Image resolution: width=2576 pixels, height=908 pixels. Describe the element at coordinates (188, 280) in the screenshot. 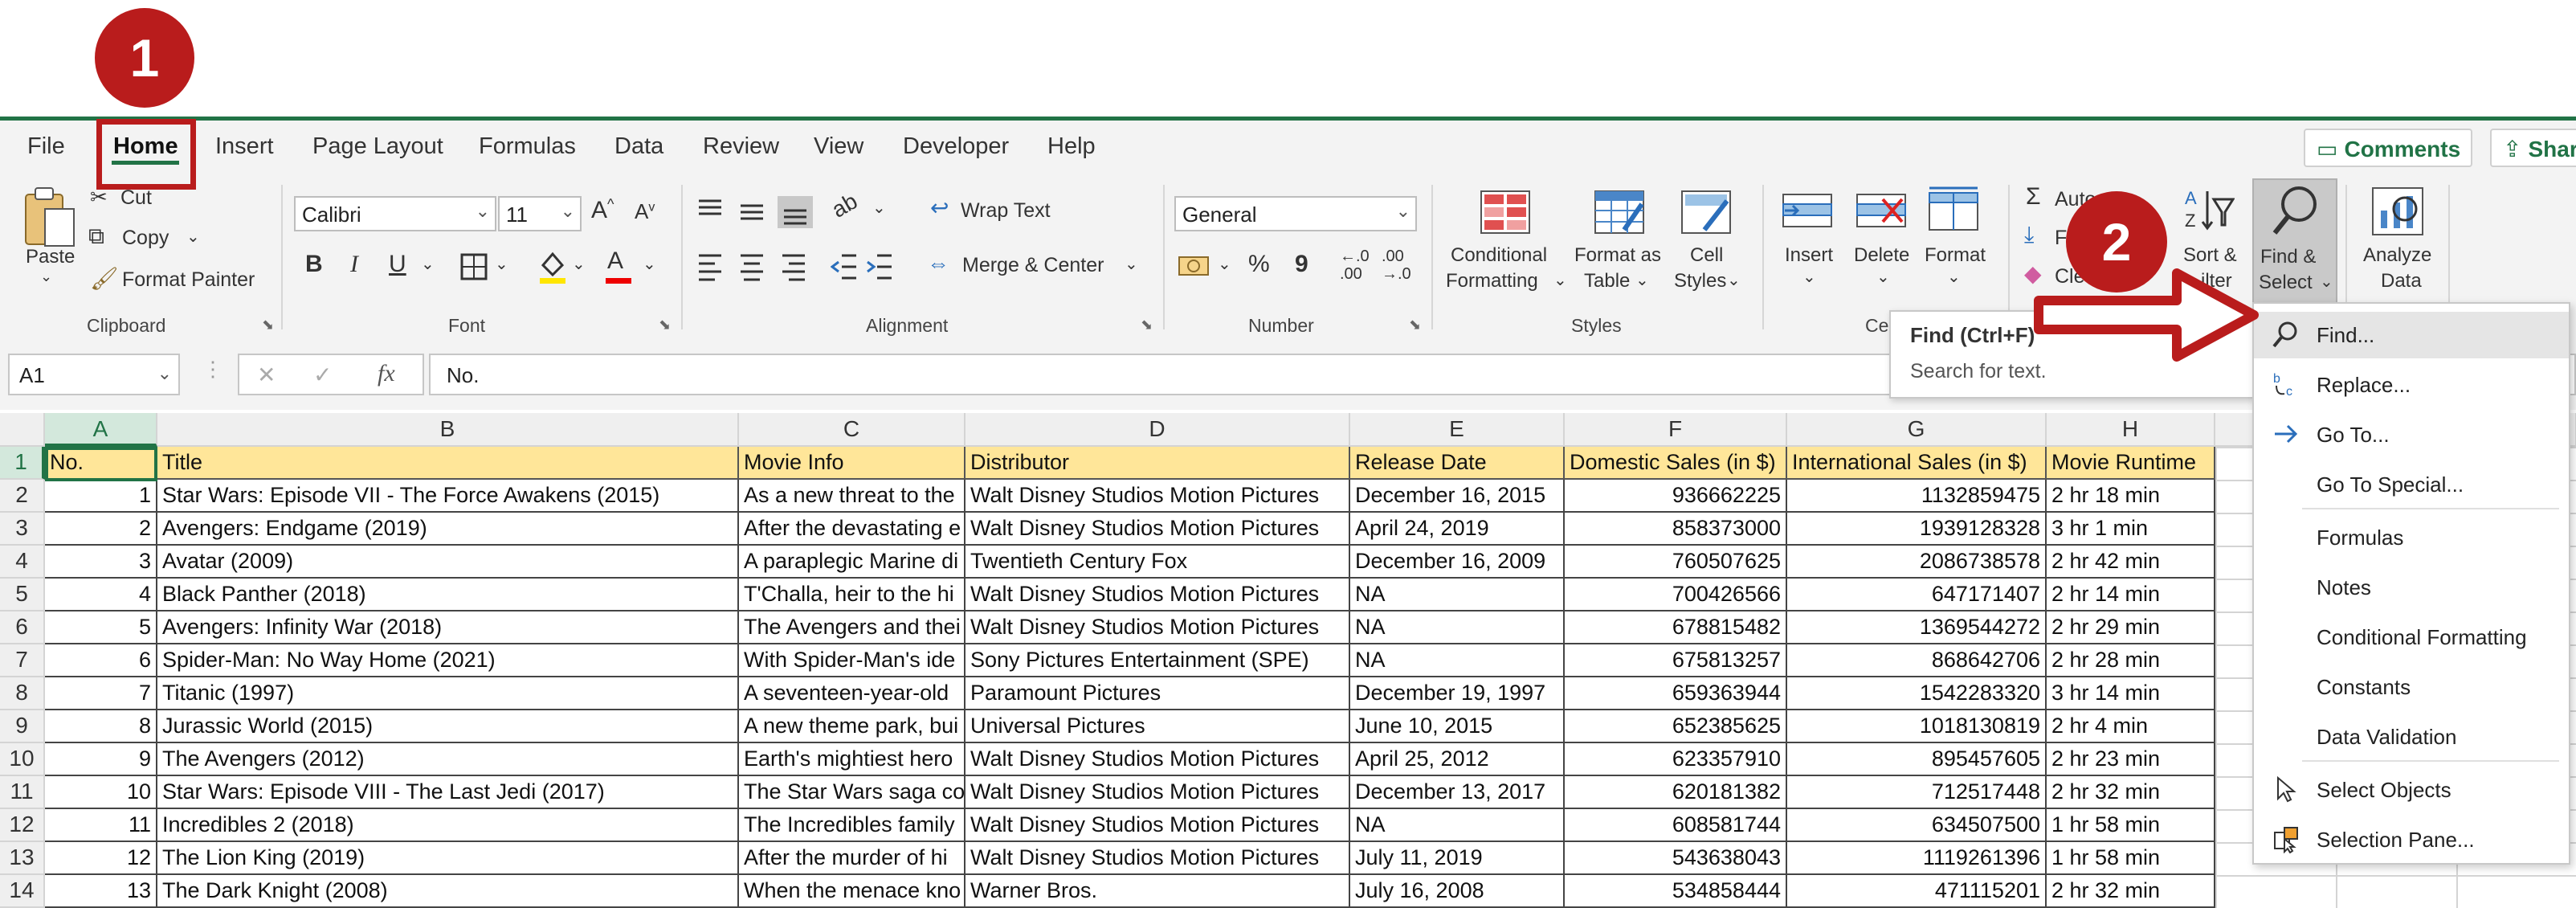

I see `format-painter-label: Format Painter` at that location.